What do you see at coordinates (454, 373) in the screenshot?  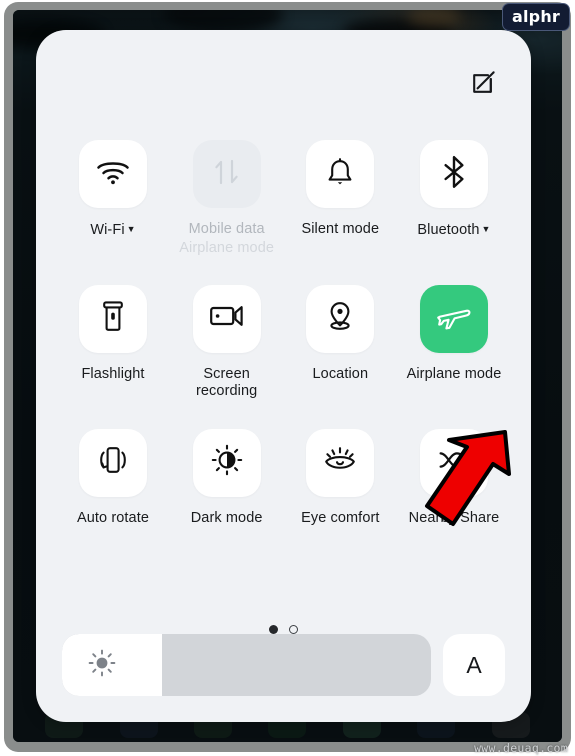 I see `tile-label: Airplane mode` at bounding box center [454, 373].